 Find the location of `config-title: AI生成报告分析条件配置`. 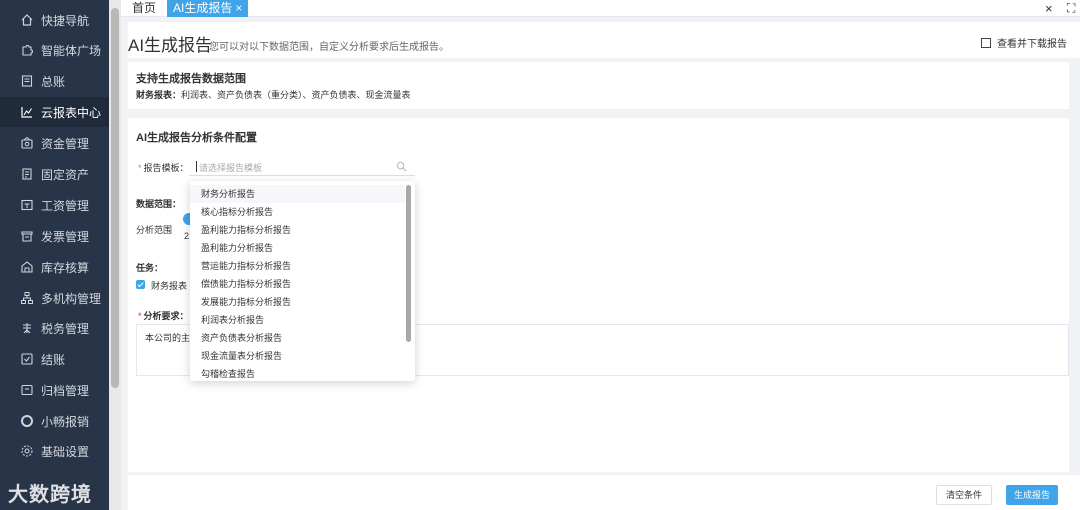

config-title: AI生成报告分析条件配置 is located at coordinates (196, 138).